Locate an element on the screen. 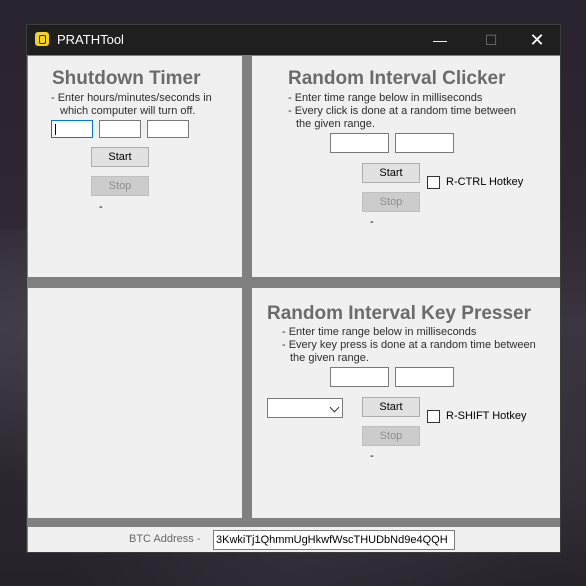  clicker-min-input is located at coordinates (359, 143).